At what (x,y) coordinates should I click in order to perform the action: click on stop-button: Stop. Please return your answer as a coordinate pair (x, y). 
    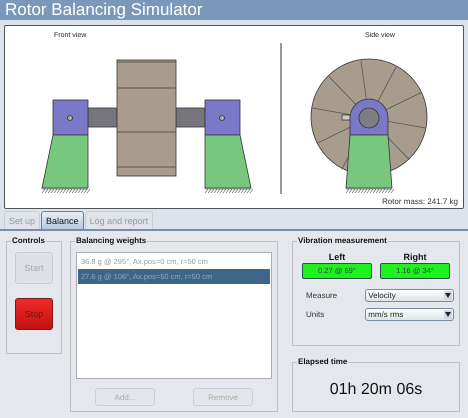
    Looking at the image, I should click on (34, 314).